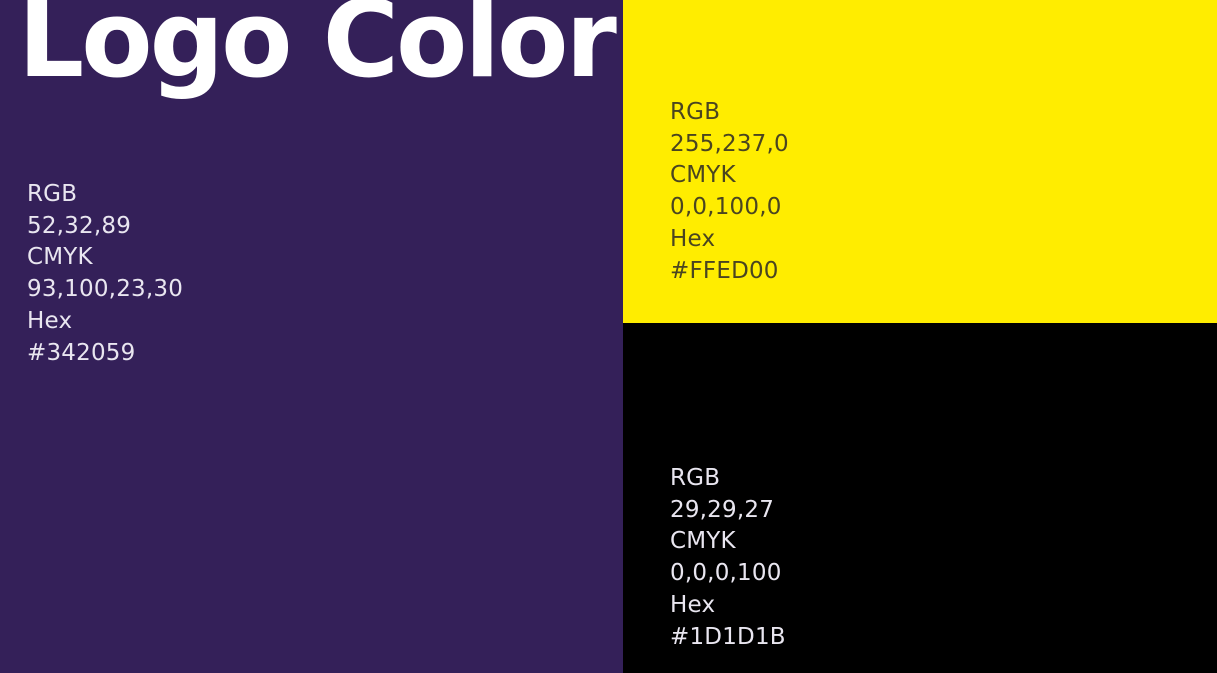 This screenshot has width=1217, height=673. What do you see at coordinates (79, 225) in the screenshot?
I see `rgb-value: 52,32,89` at bounding box center [79, 225].